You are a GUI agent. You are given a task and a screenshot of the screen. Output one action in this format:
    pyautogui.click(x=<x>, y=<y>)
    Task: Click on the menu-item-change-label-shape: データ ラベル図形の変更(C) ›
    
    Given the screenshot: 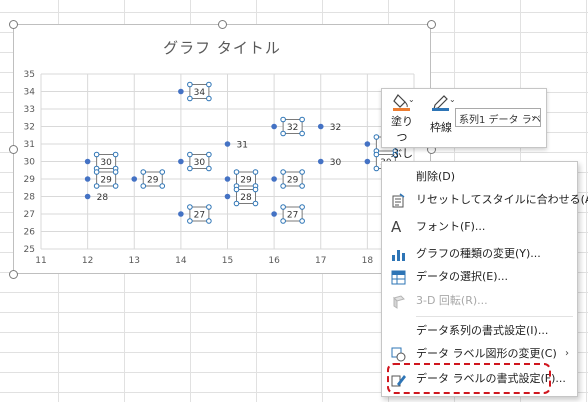 What is the action you would take?
    pyautogui.click(x=479, y=354)
    